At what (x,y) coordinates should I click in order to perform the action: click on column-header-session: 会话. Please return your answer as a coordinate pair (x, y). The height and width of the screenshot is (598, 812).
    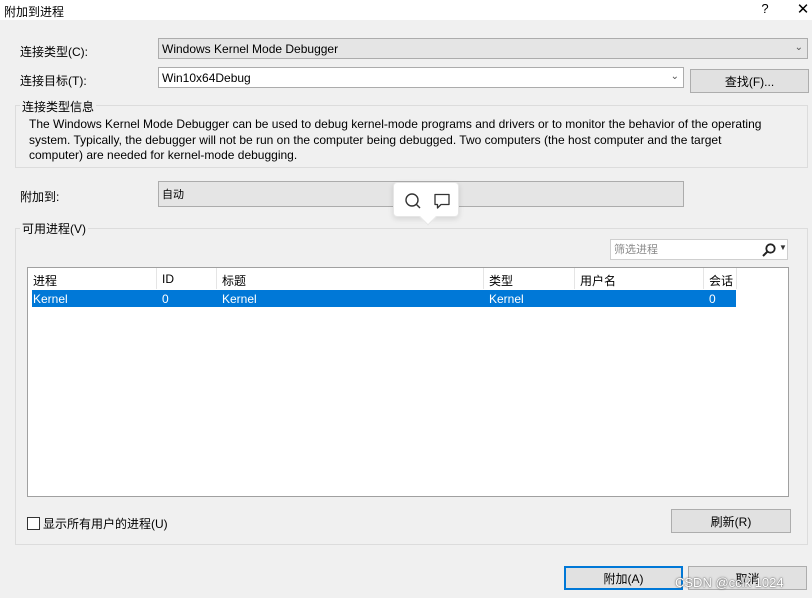
    Looking at the image, I should click on (720, 278).